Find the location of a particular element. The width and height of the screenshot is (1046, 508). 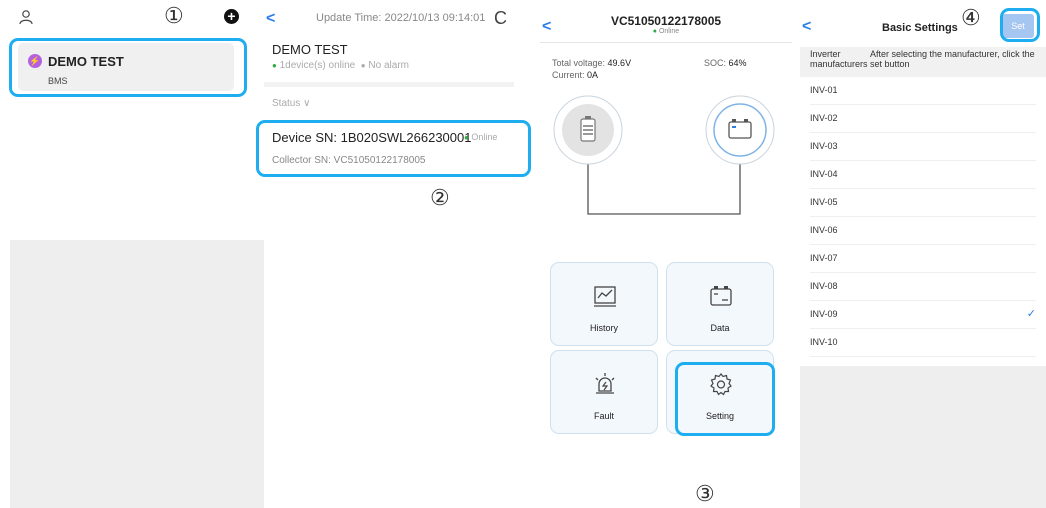

collector-sn: Collector SN: VC51050122178005 is located at coordinates (348, 160).